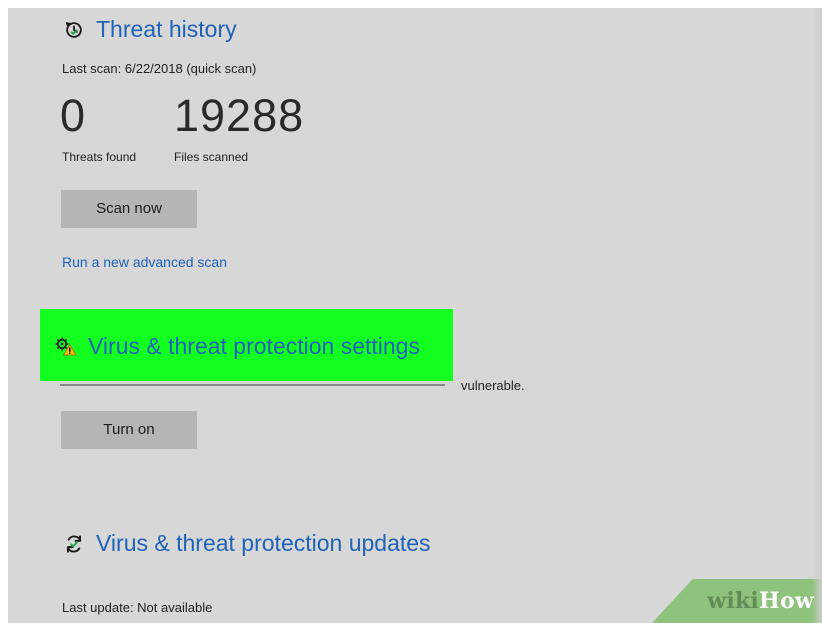 Image resolution: width=822 pixels, height=623 pixels. Describe the element at coordinates (733, 601) in the screenshot. I see `wikihow-wiki-text: wiki` at that location.